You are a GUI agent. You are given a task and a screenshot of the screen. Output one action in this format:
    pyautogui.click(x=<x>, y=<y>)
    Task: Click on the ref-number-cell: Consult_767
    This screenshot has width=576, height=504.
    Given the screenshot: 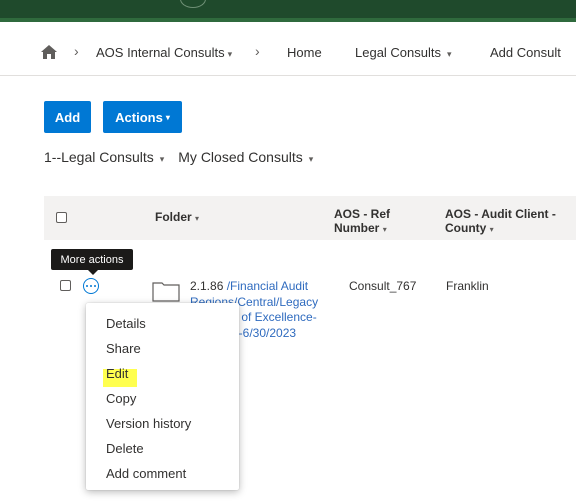 What is the action you would take?
    pyautogui.click(x=383, y=286)
    